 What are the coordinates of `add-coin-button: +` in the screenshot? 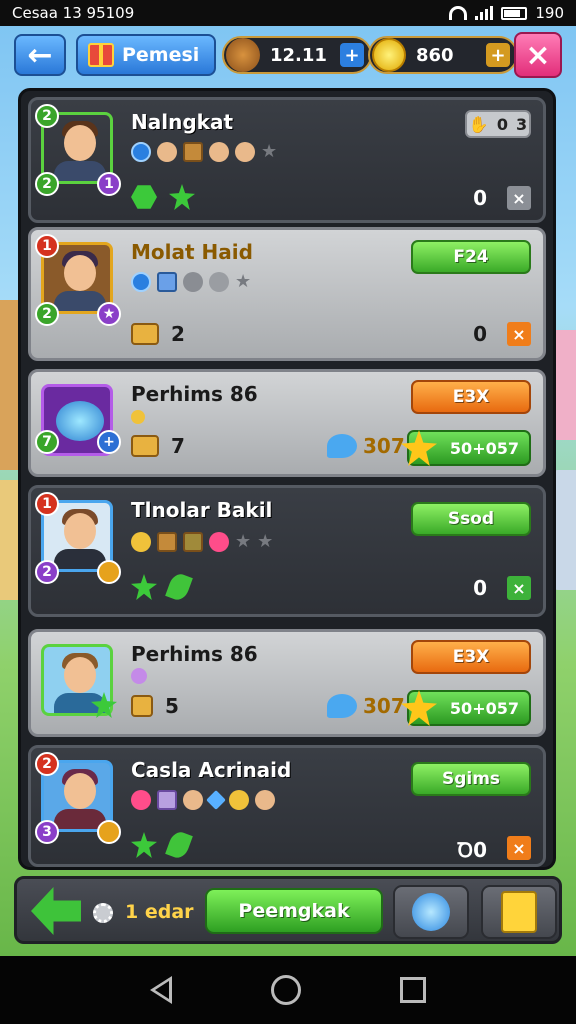 It's located at (498, 55).